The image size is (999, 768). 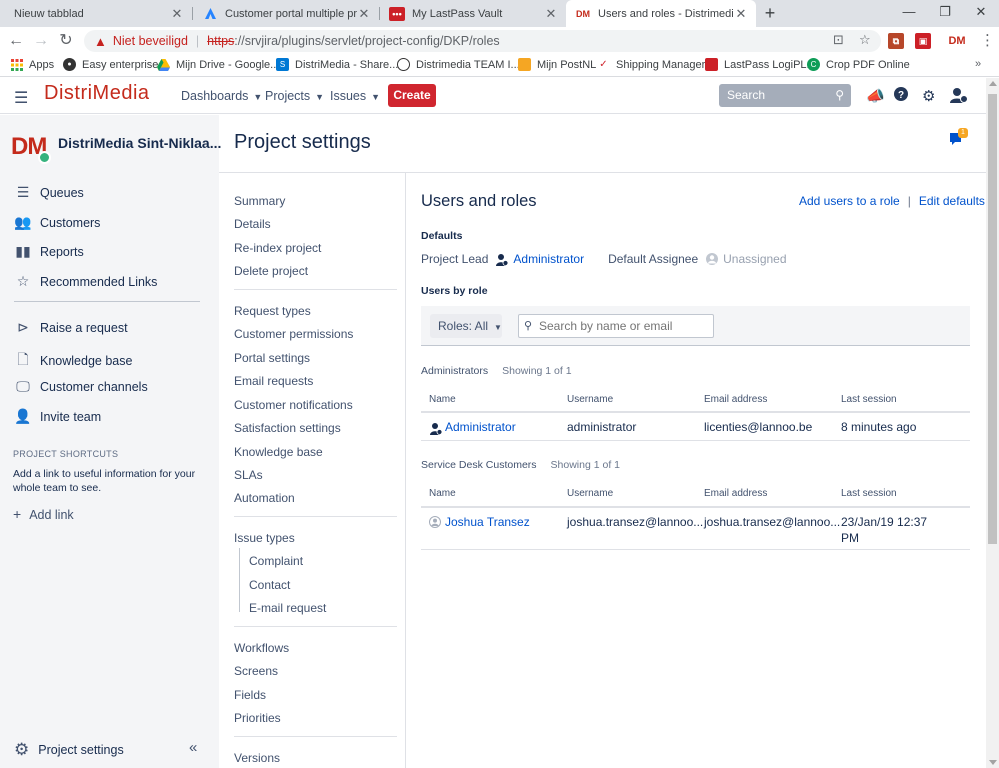 I want to click on settings-nav-versions: Versions, so click(x=257, y=758).